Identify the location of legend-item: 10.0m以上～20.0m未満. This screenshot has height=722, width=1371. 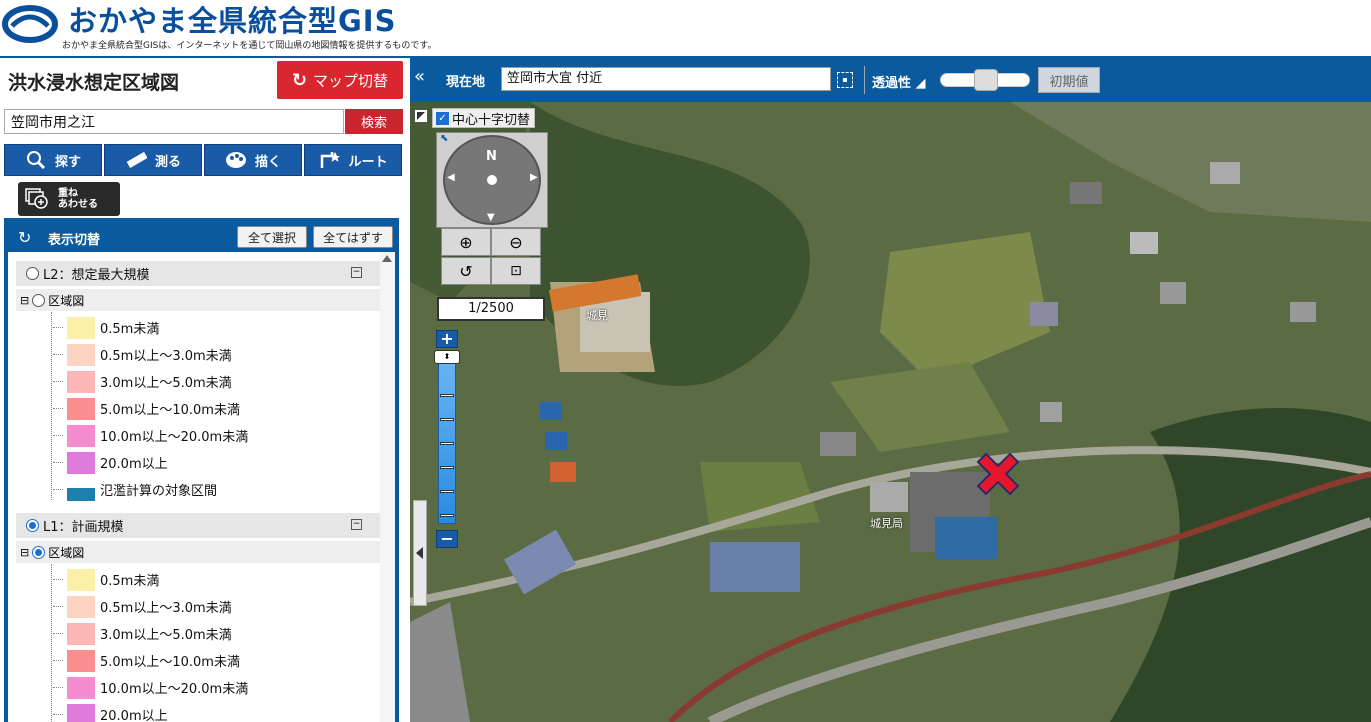
(150, 687).